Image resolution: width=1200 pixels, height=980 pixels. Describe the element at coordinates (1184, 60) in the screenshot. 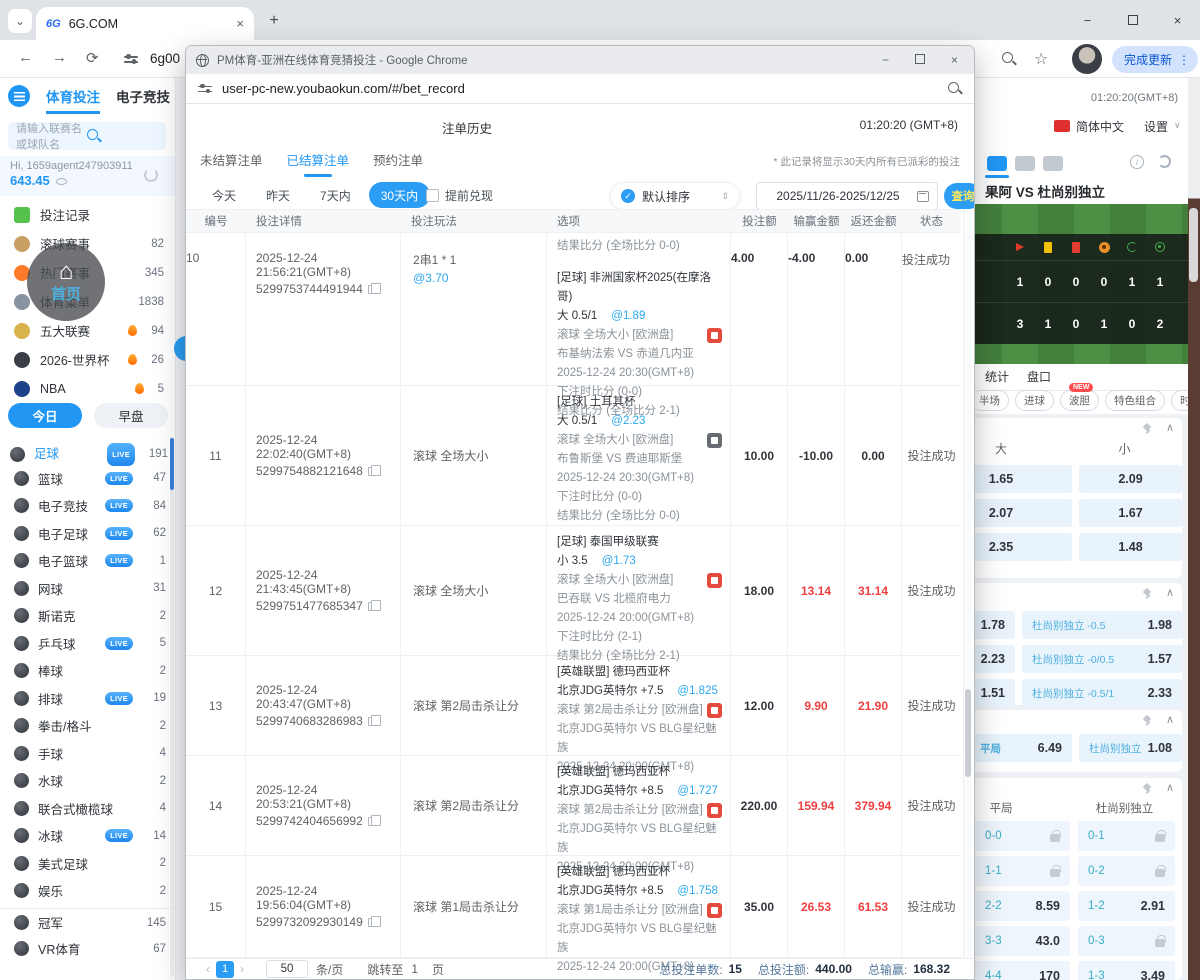

I see `more-menu-icon: ⋮` at that location.